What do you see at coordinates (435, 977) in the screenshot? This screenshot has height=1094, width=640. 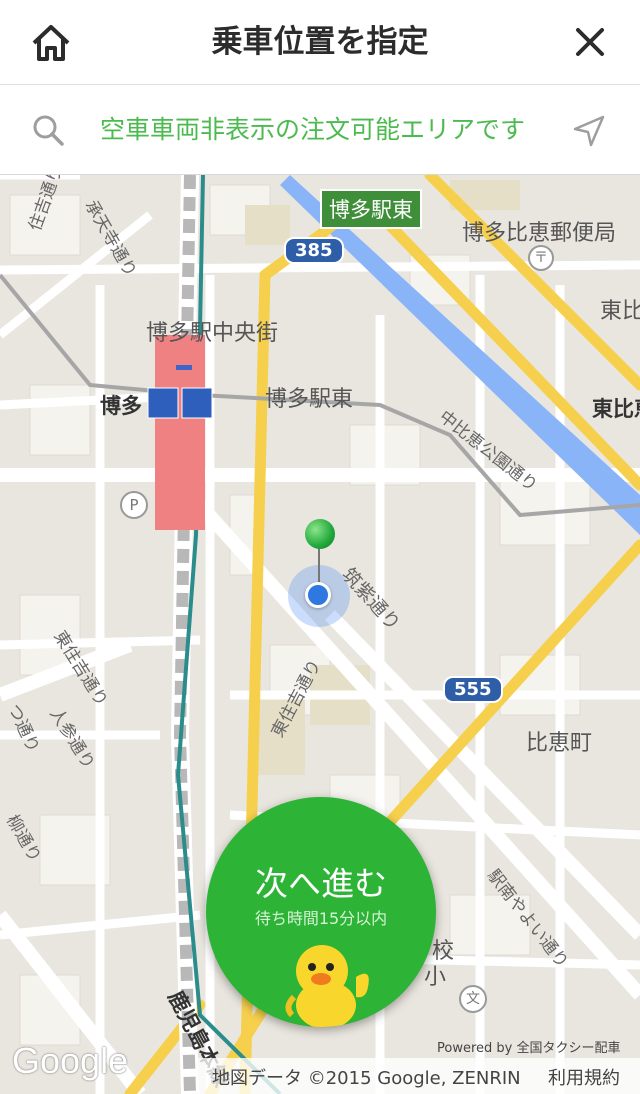 I see `small-label: 小` at bounding box center [435, 977].